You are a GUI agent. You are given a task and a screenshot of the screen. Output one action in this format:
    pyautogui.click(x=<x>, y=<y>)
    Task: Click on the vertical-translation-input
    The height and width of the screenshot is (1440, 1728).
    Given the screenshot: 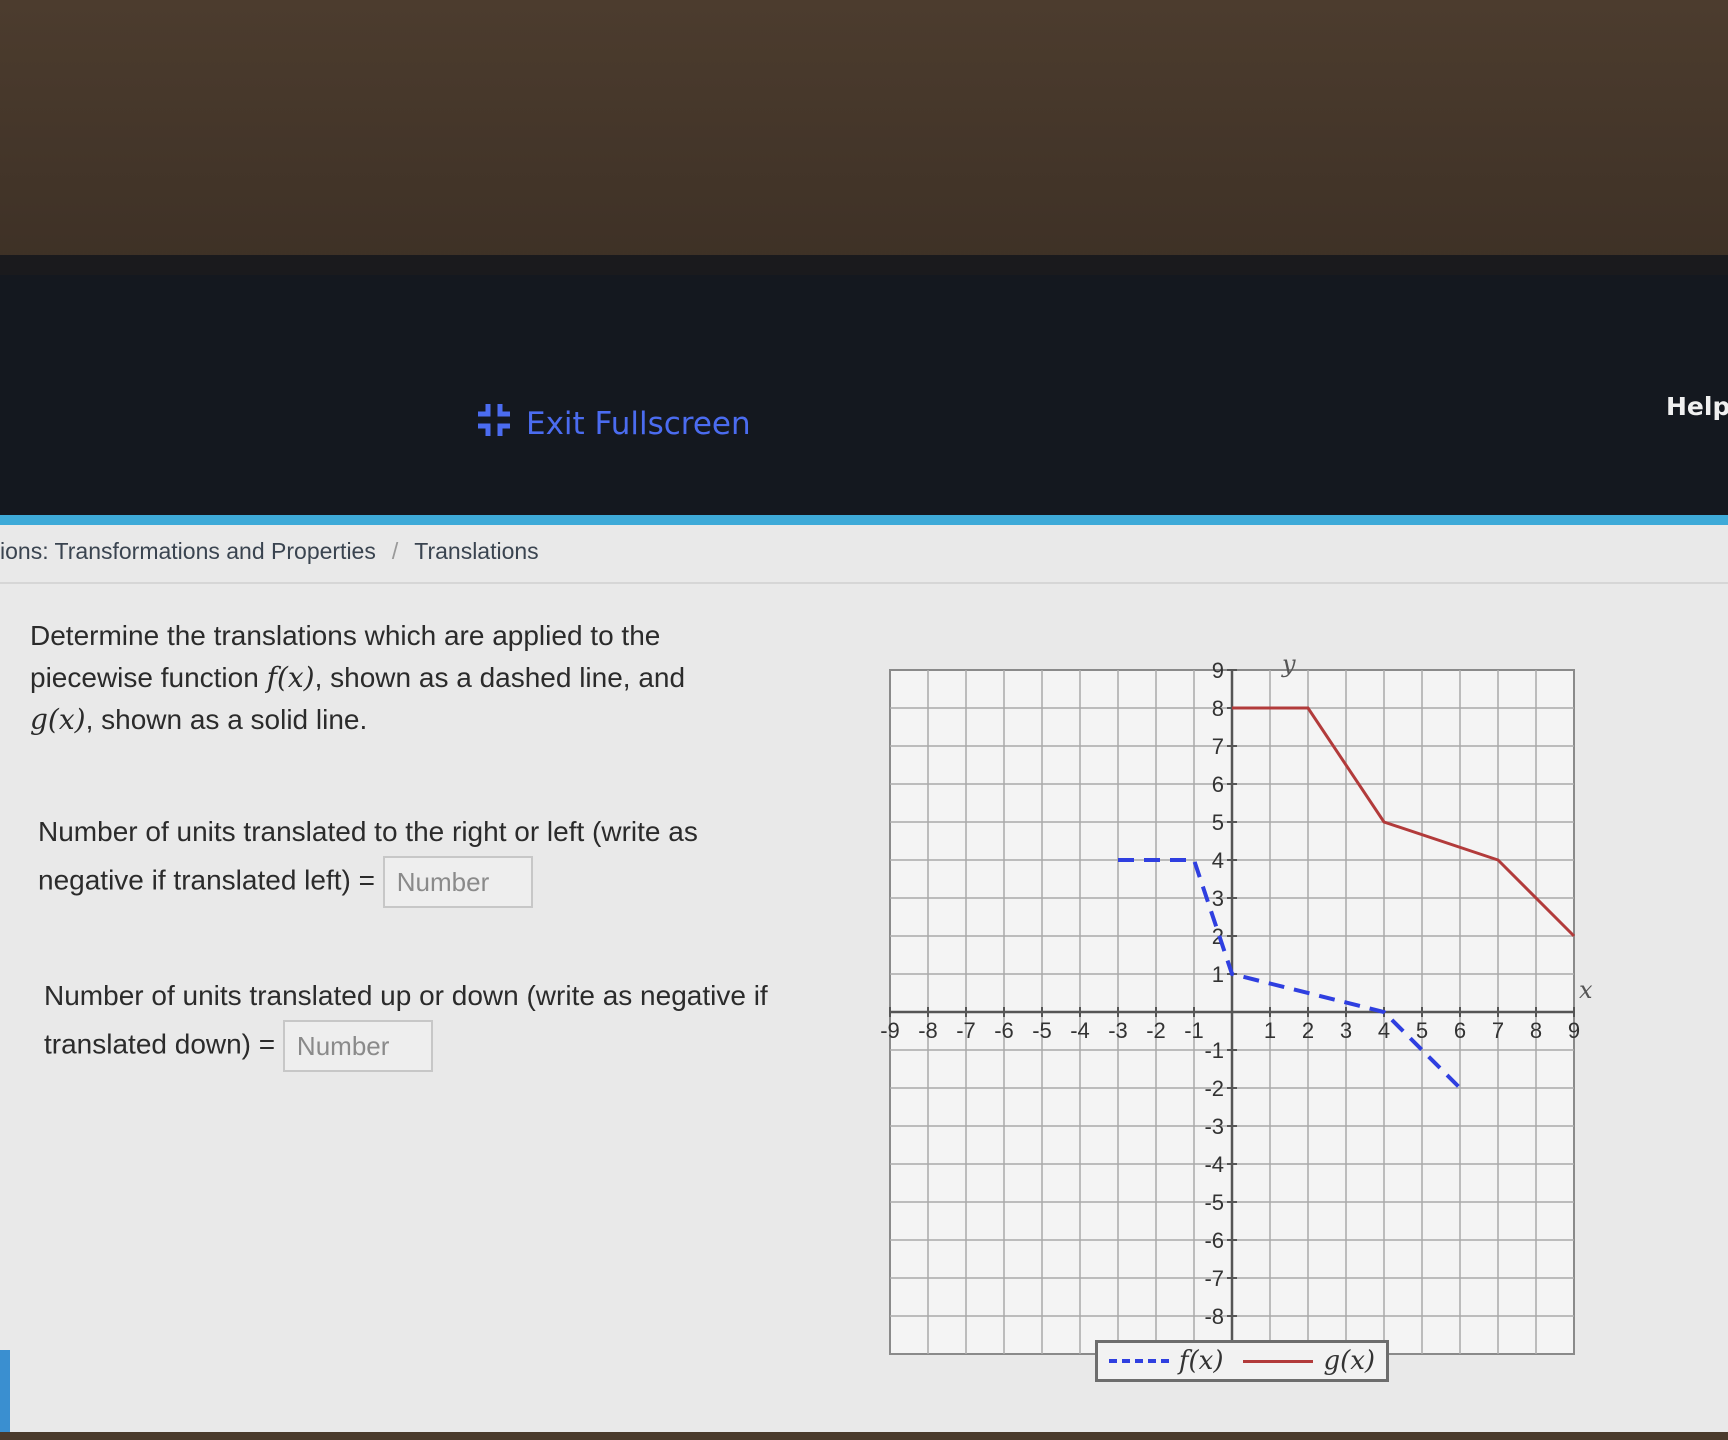 What is the action you would take?
    pyautogui.click(x=357, y=1046)
    